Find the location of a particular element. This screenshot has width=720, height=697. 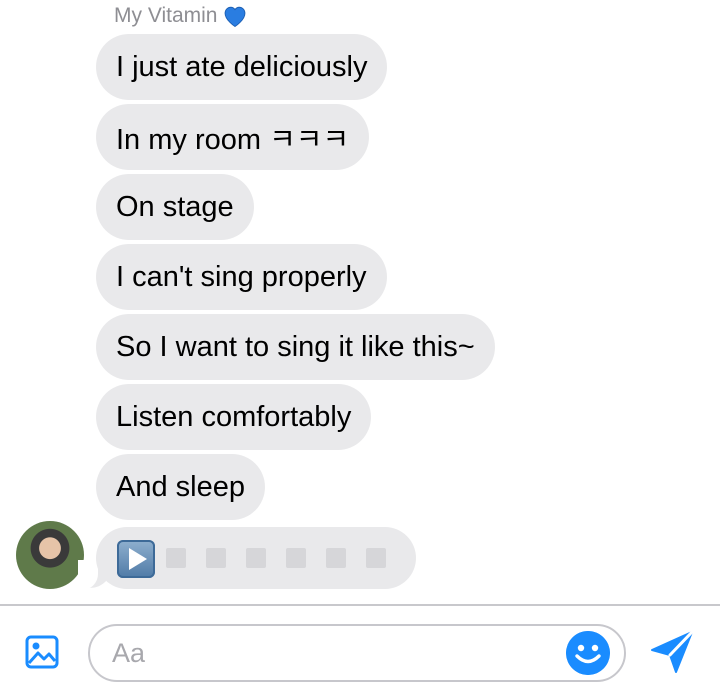

play-icon is located at coordinates (136, 559).